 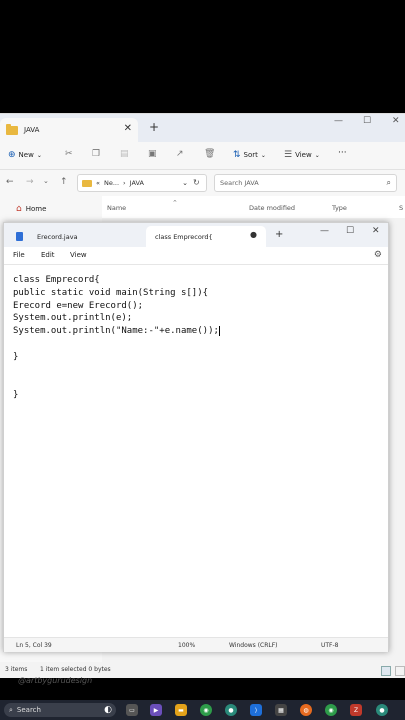 I want to click on menu-file: File, so click(x=19, y=255).